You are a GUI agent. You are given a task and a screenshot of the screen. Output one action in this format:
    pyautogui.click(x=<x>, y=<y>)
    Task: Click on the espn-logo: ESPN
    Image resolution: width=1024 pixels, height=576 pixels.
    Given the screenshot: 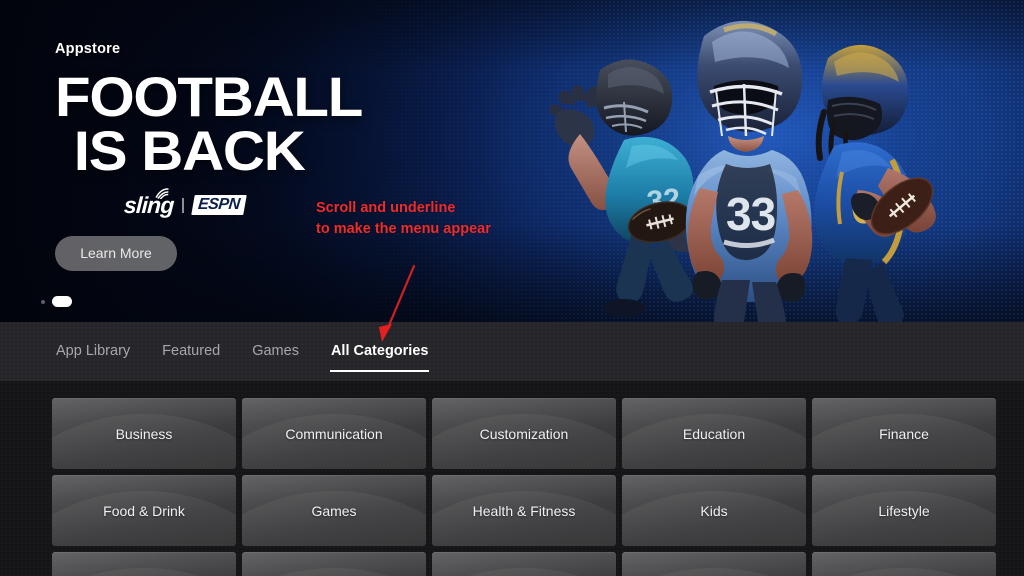 What is the action you would take?
    pyautogui.click(x=219, y=205)
    